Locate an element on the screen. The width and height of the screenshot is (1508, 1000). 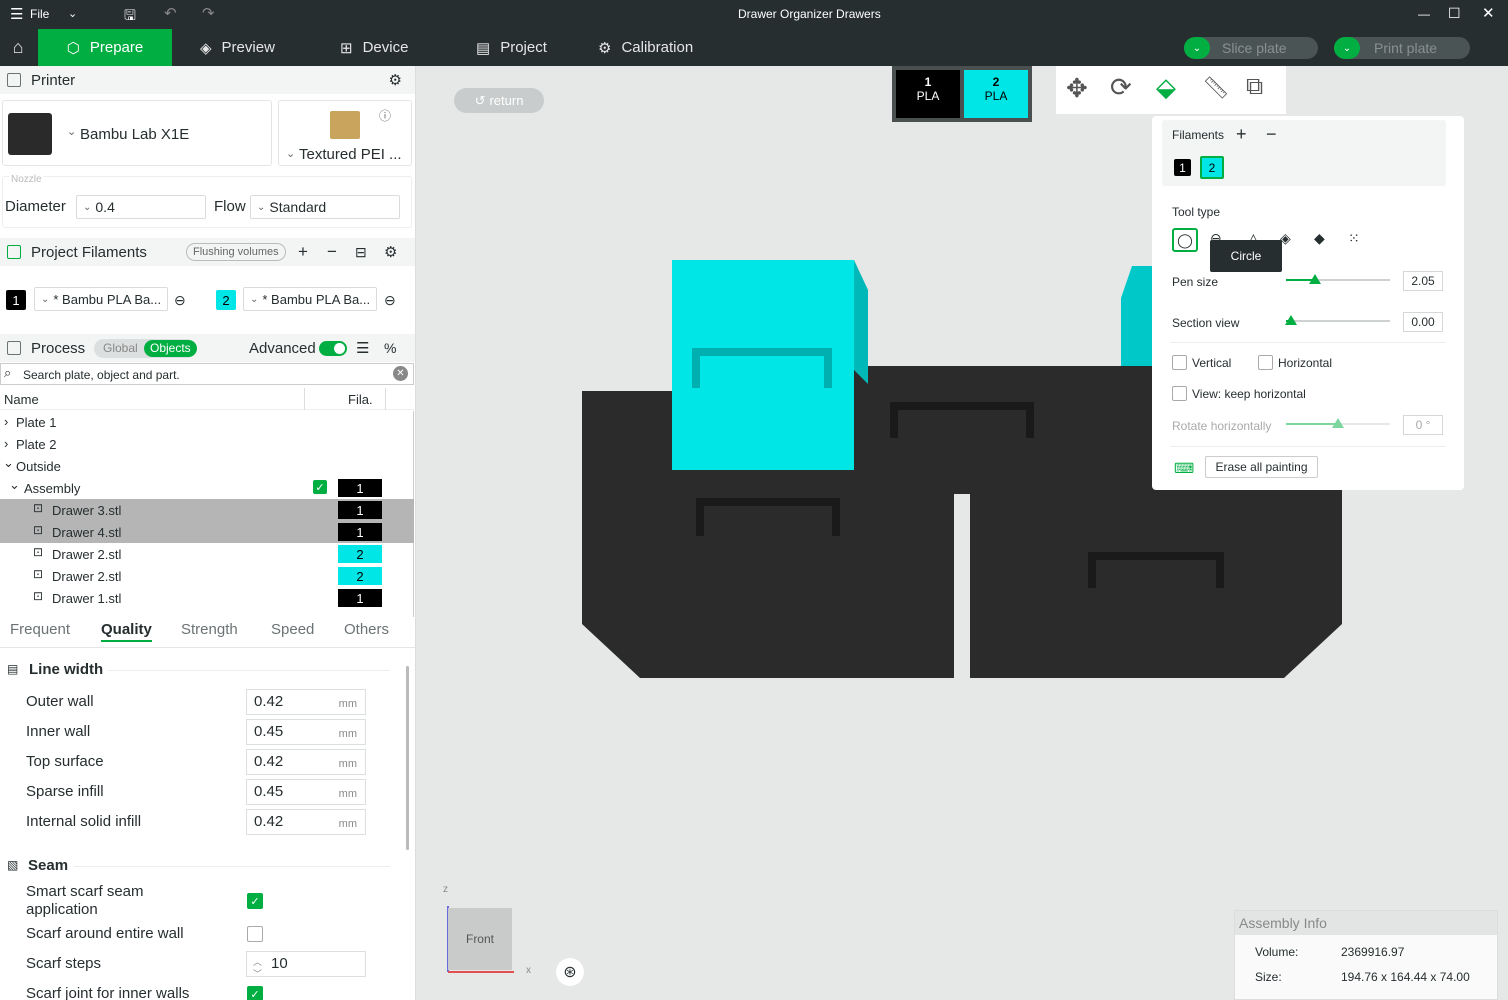
tab-calibration: ⚙ Calibration is located at coordinates (645, 47).